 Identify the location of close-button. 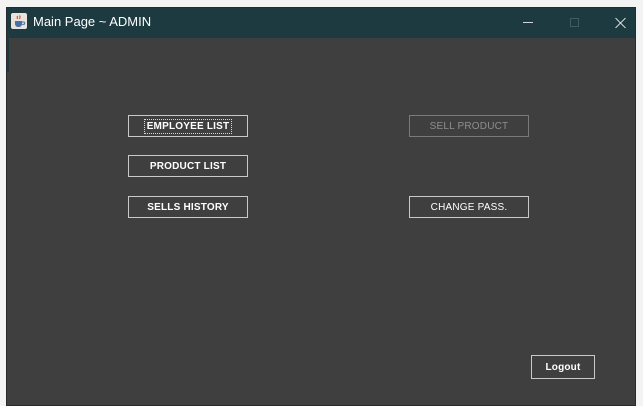
(616, 22).